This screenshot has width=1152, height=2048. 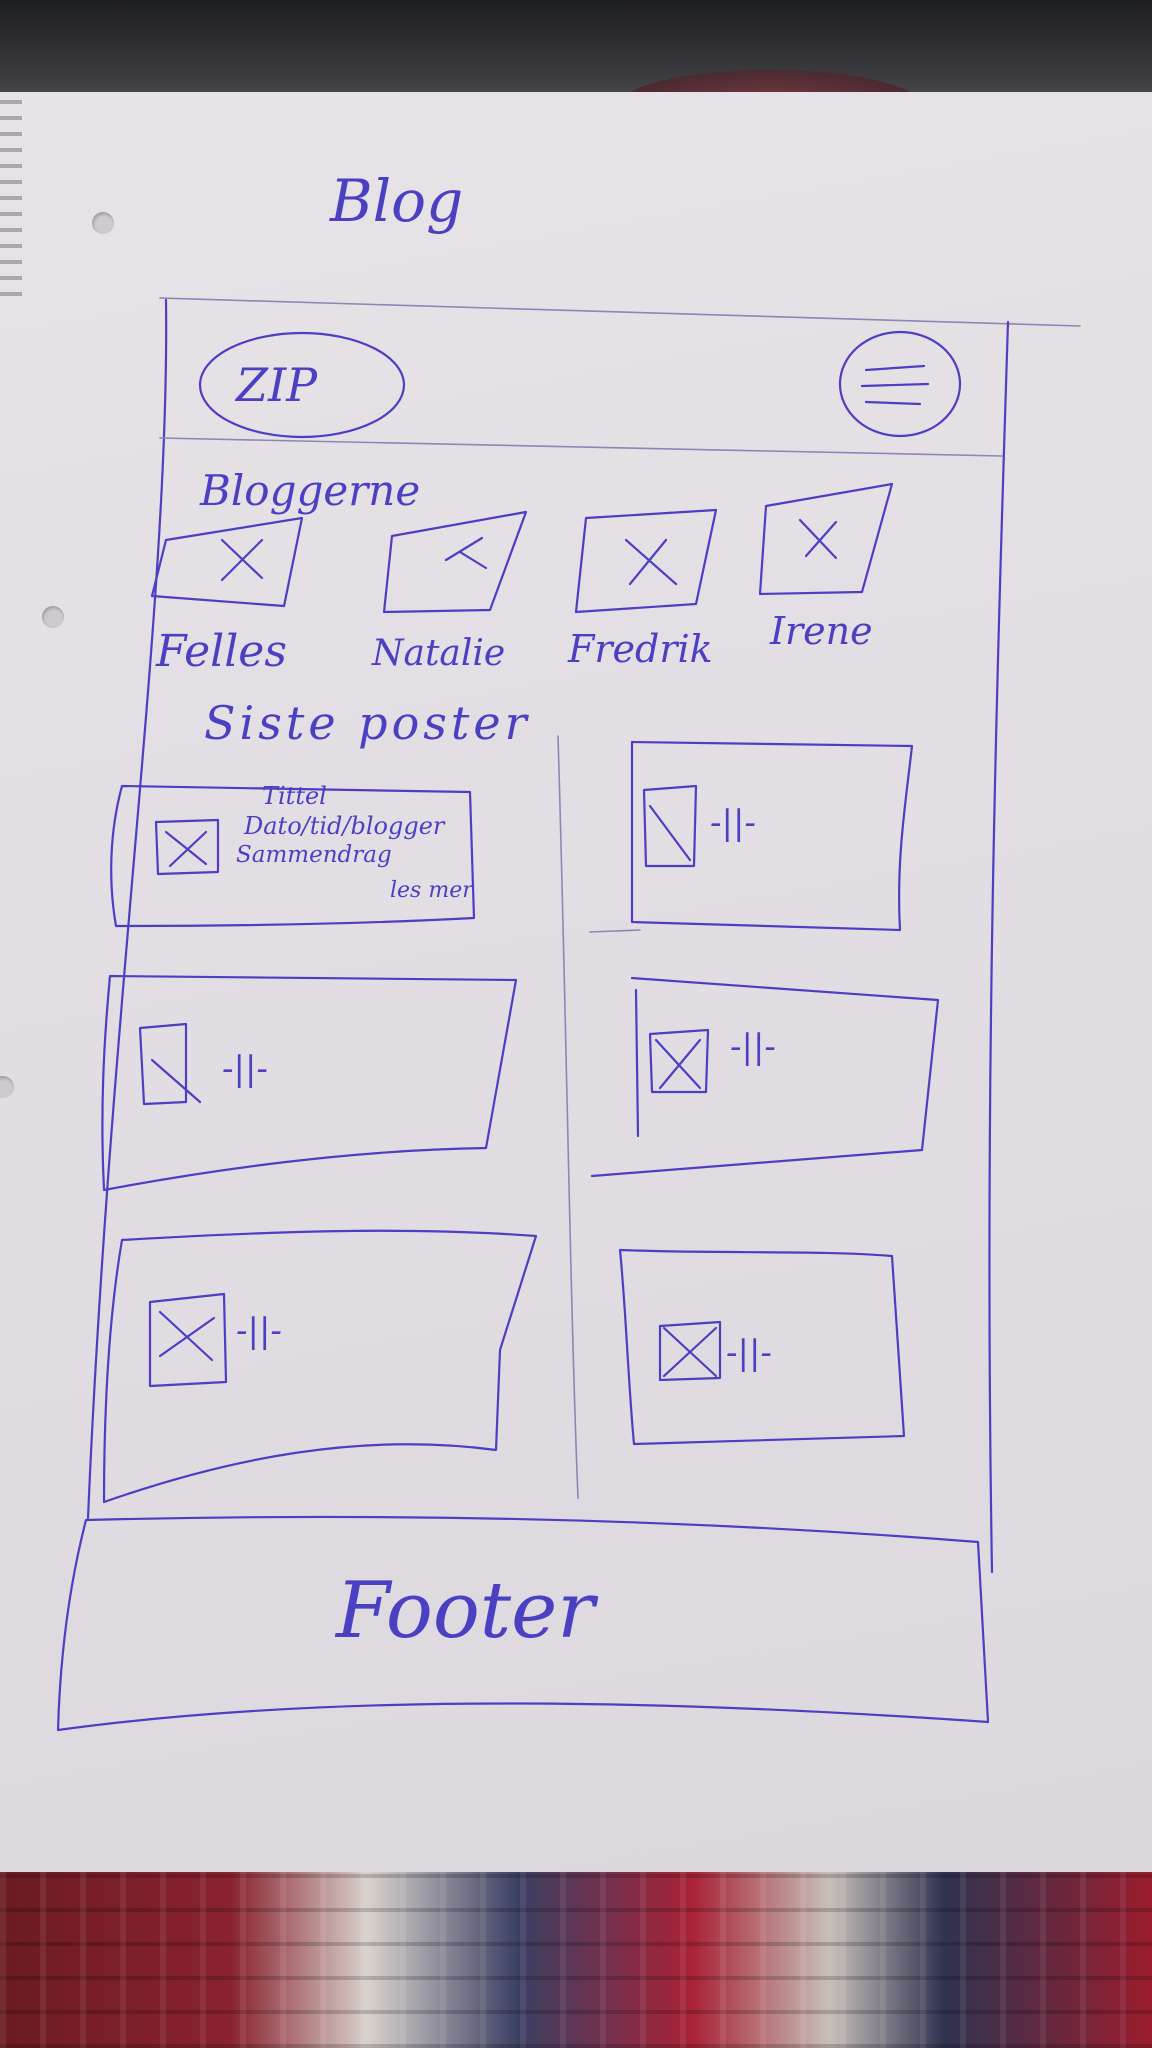 I want to click on blogger-name: Fredrik, so click(x=640, y=649).